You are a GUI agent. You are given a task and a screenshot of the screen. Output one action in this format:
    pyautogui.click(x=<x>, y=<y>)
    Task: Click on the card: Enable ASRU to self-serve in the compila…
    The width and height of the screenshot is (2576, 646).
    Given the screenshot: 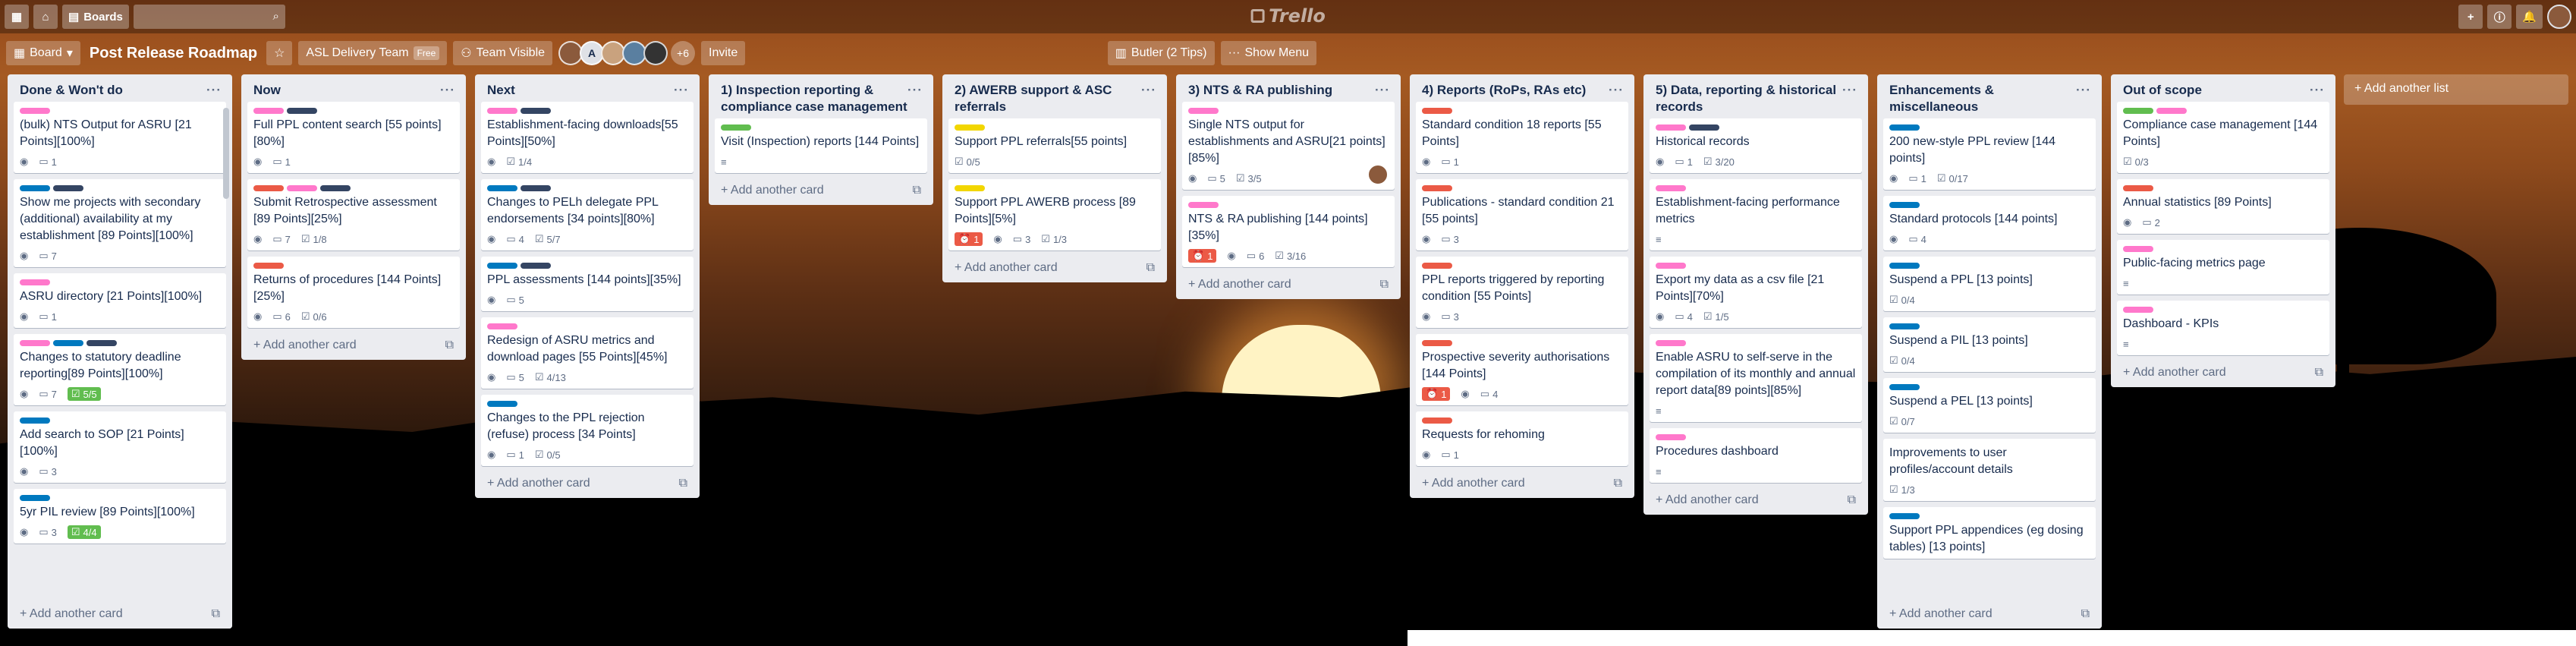 What is the action you would take?
    pyautogui.click(x=1756, y=378)
    